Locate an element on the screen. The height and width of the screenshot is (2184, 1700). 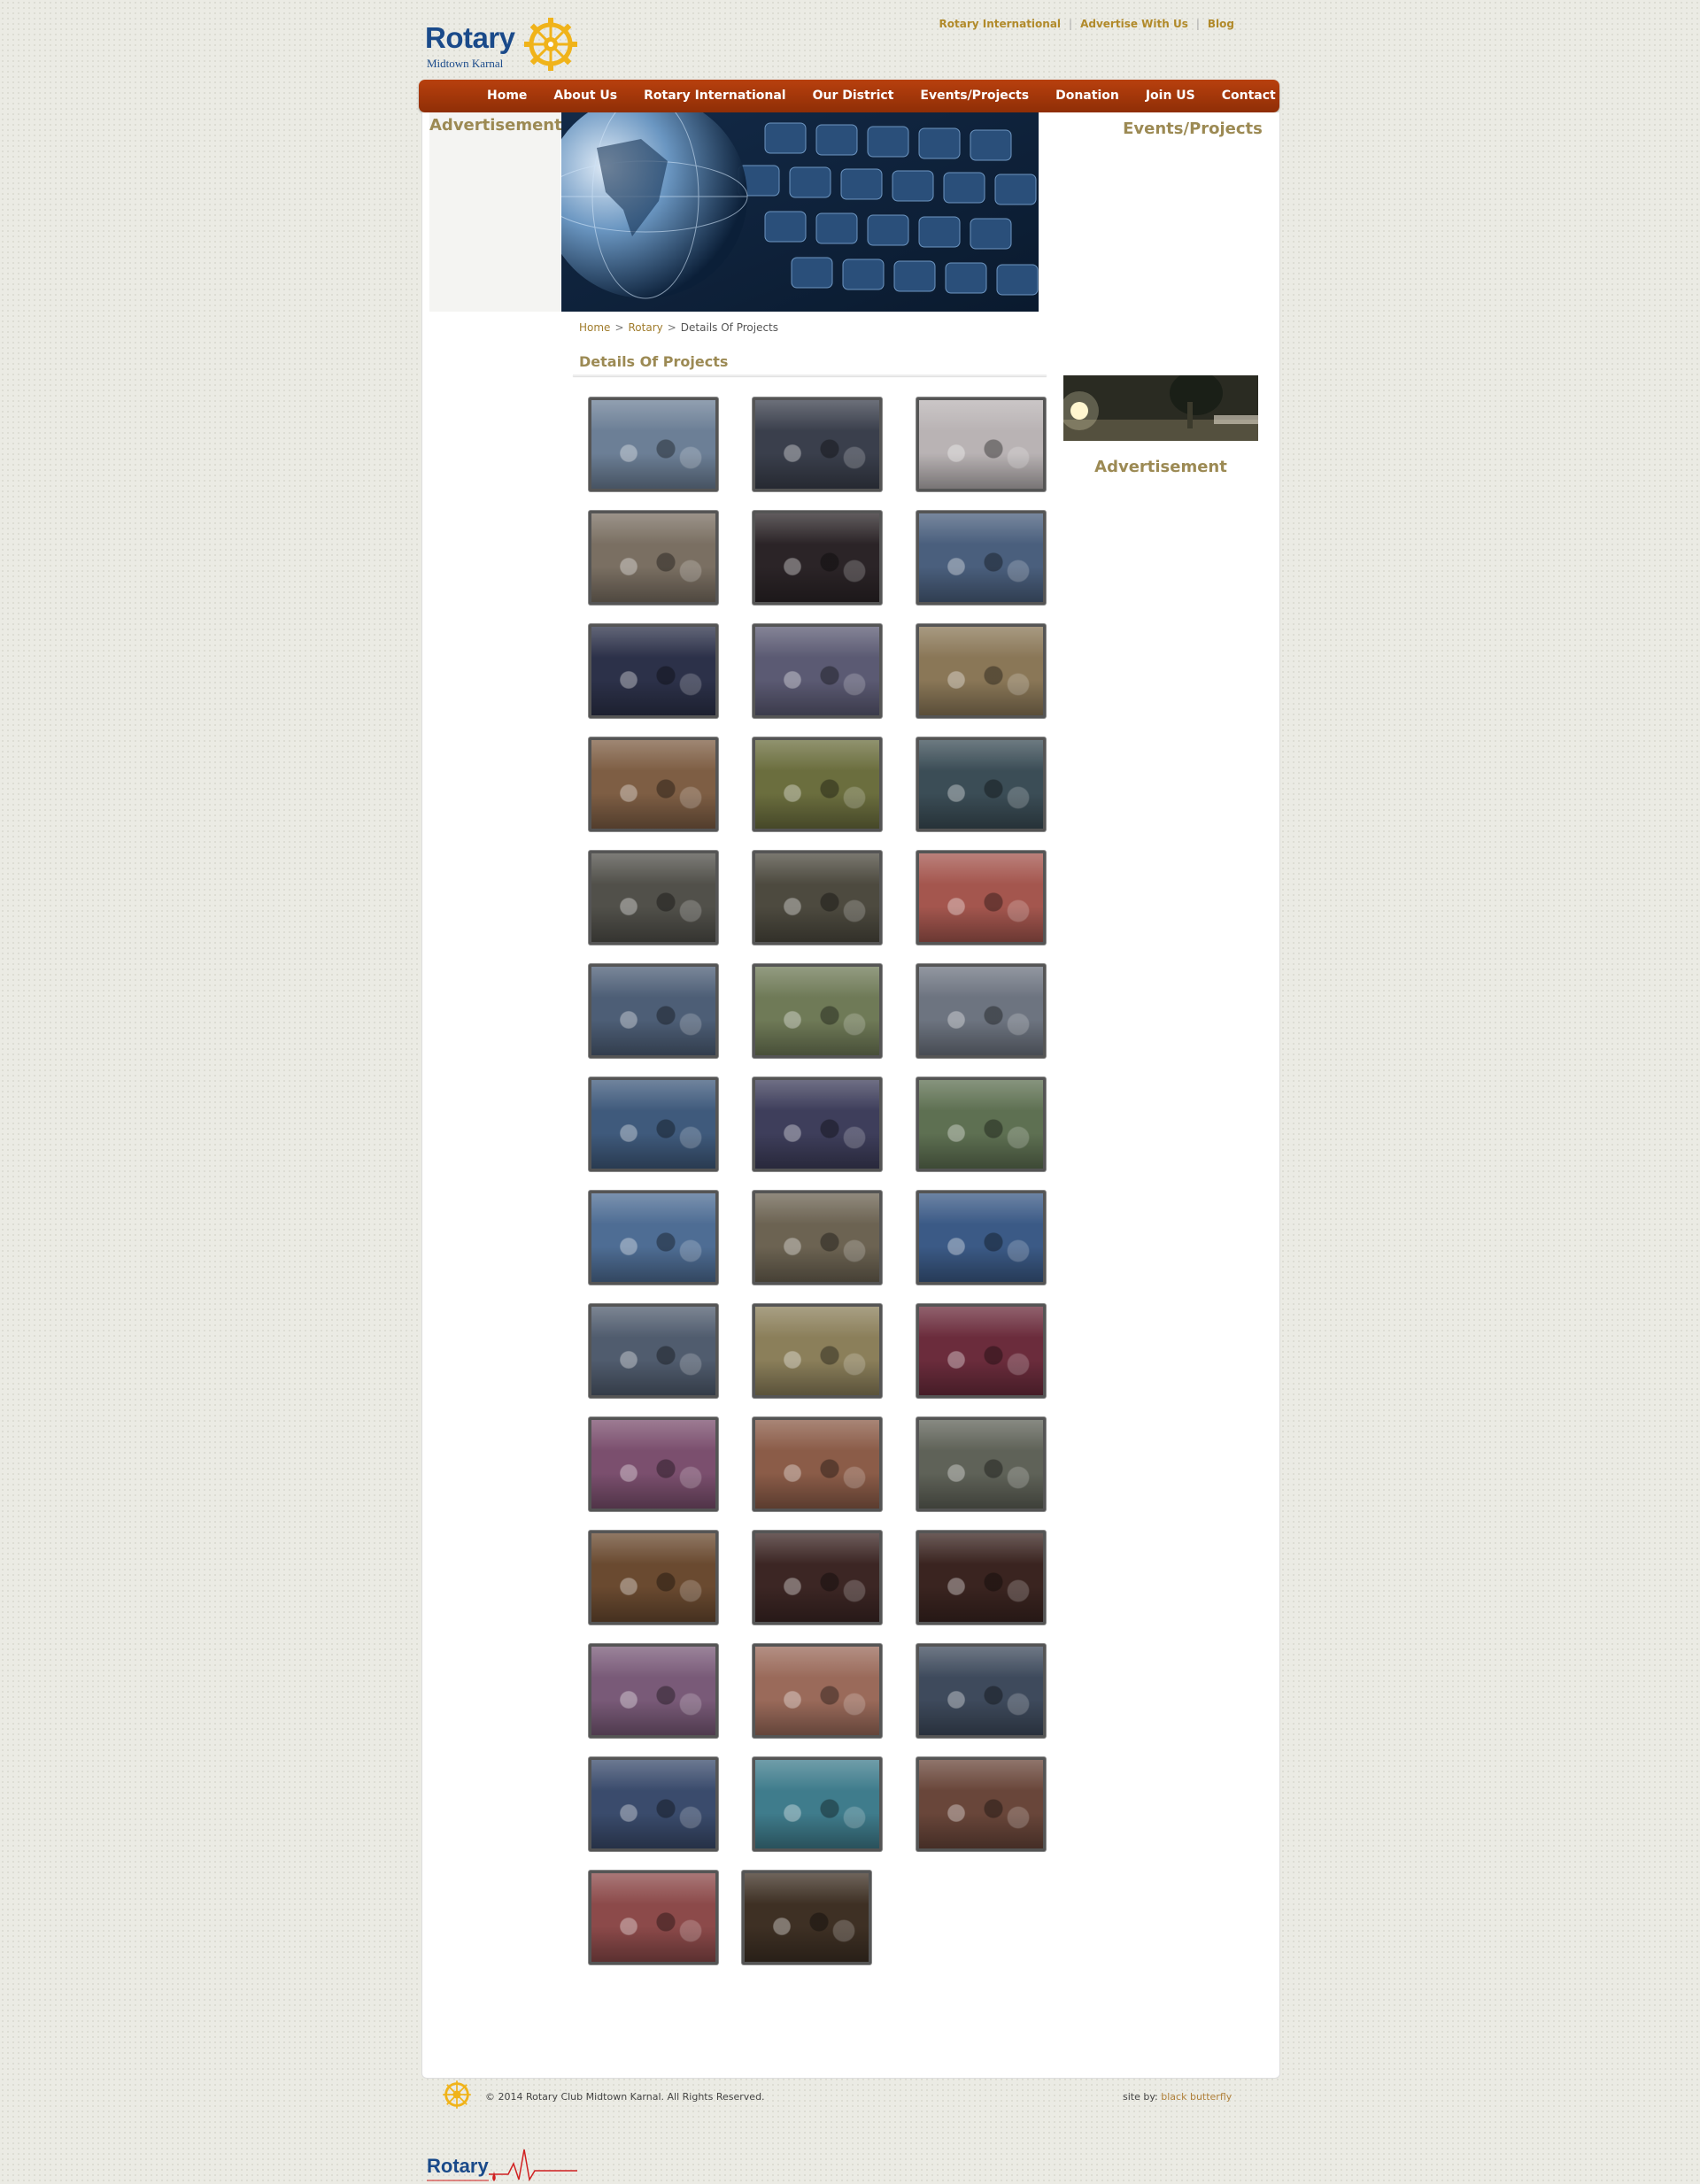
toplink-rotary-international: Rotary International is located at coordinates (1000, 24).